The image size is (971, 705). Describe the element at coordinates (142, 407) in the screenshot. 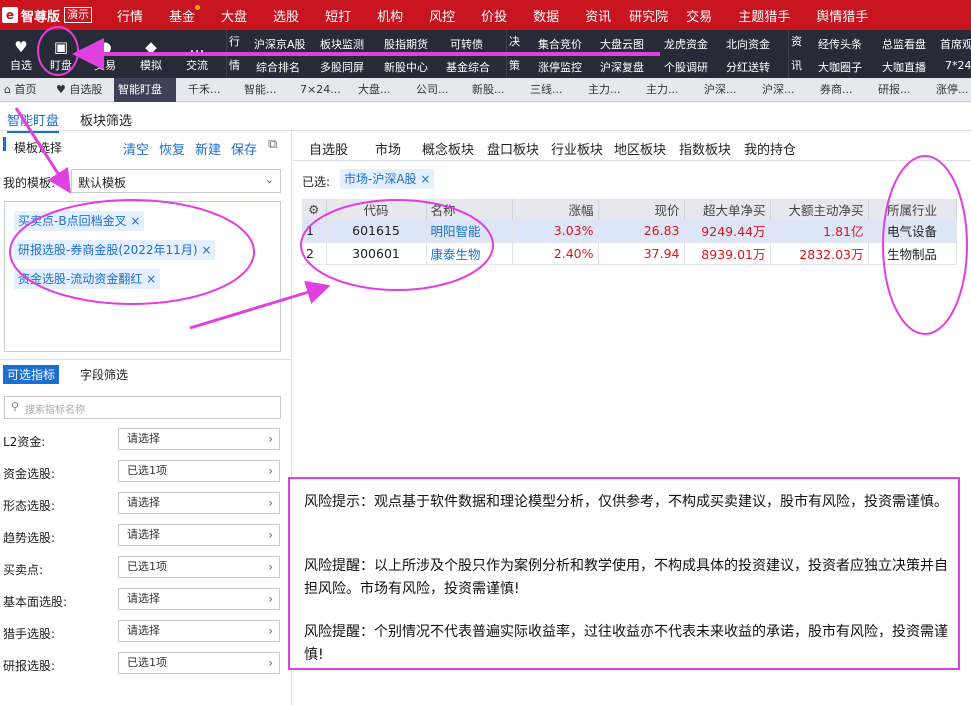

I see `indicator-search-input: ⚲ 搜索指标名称` at that location.